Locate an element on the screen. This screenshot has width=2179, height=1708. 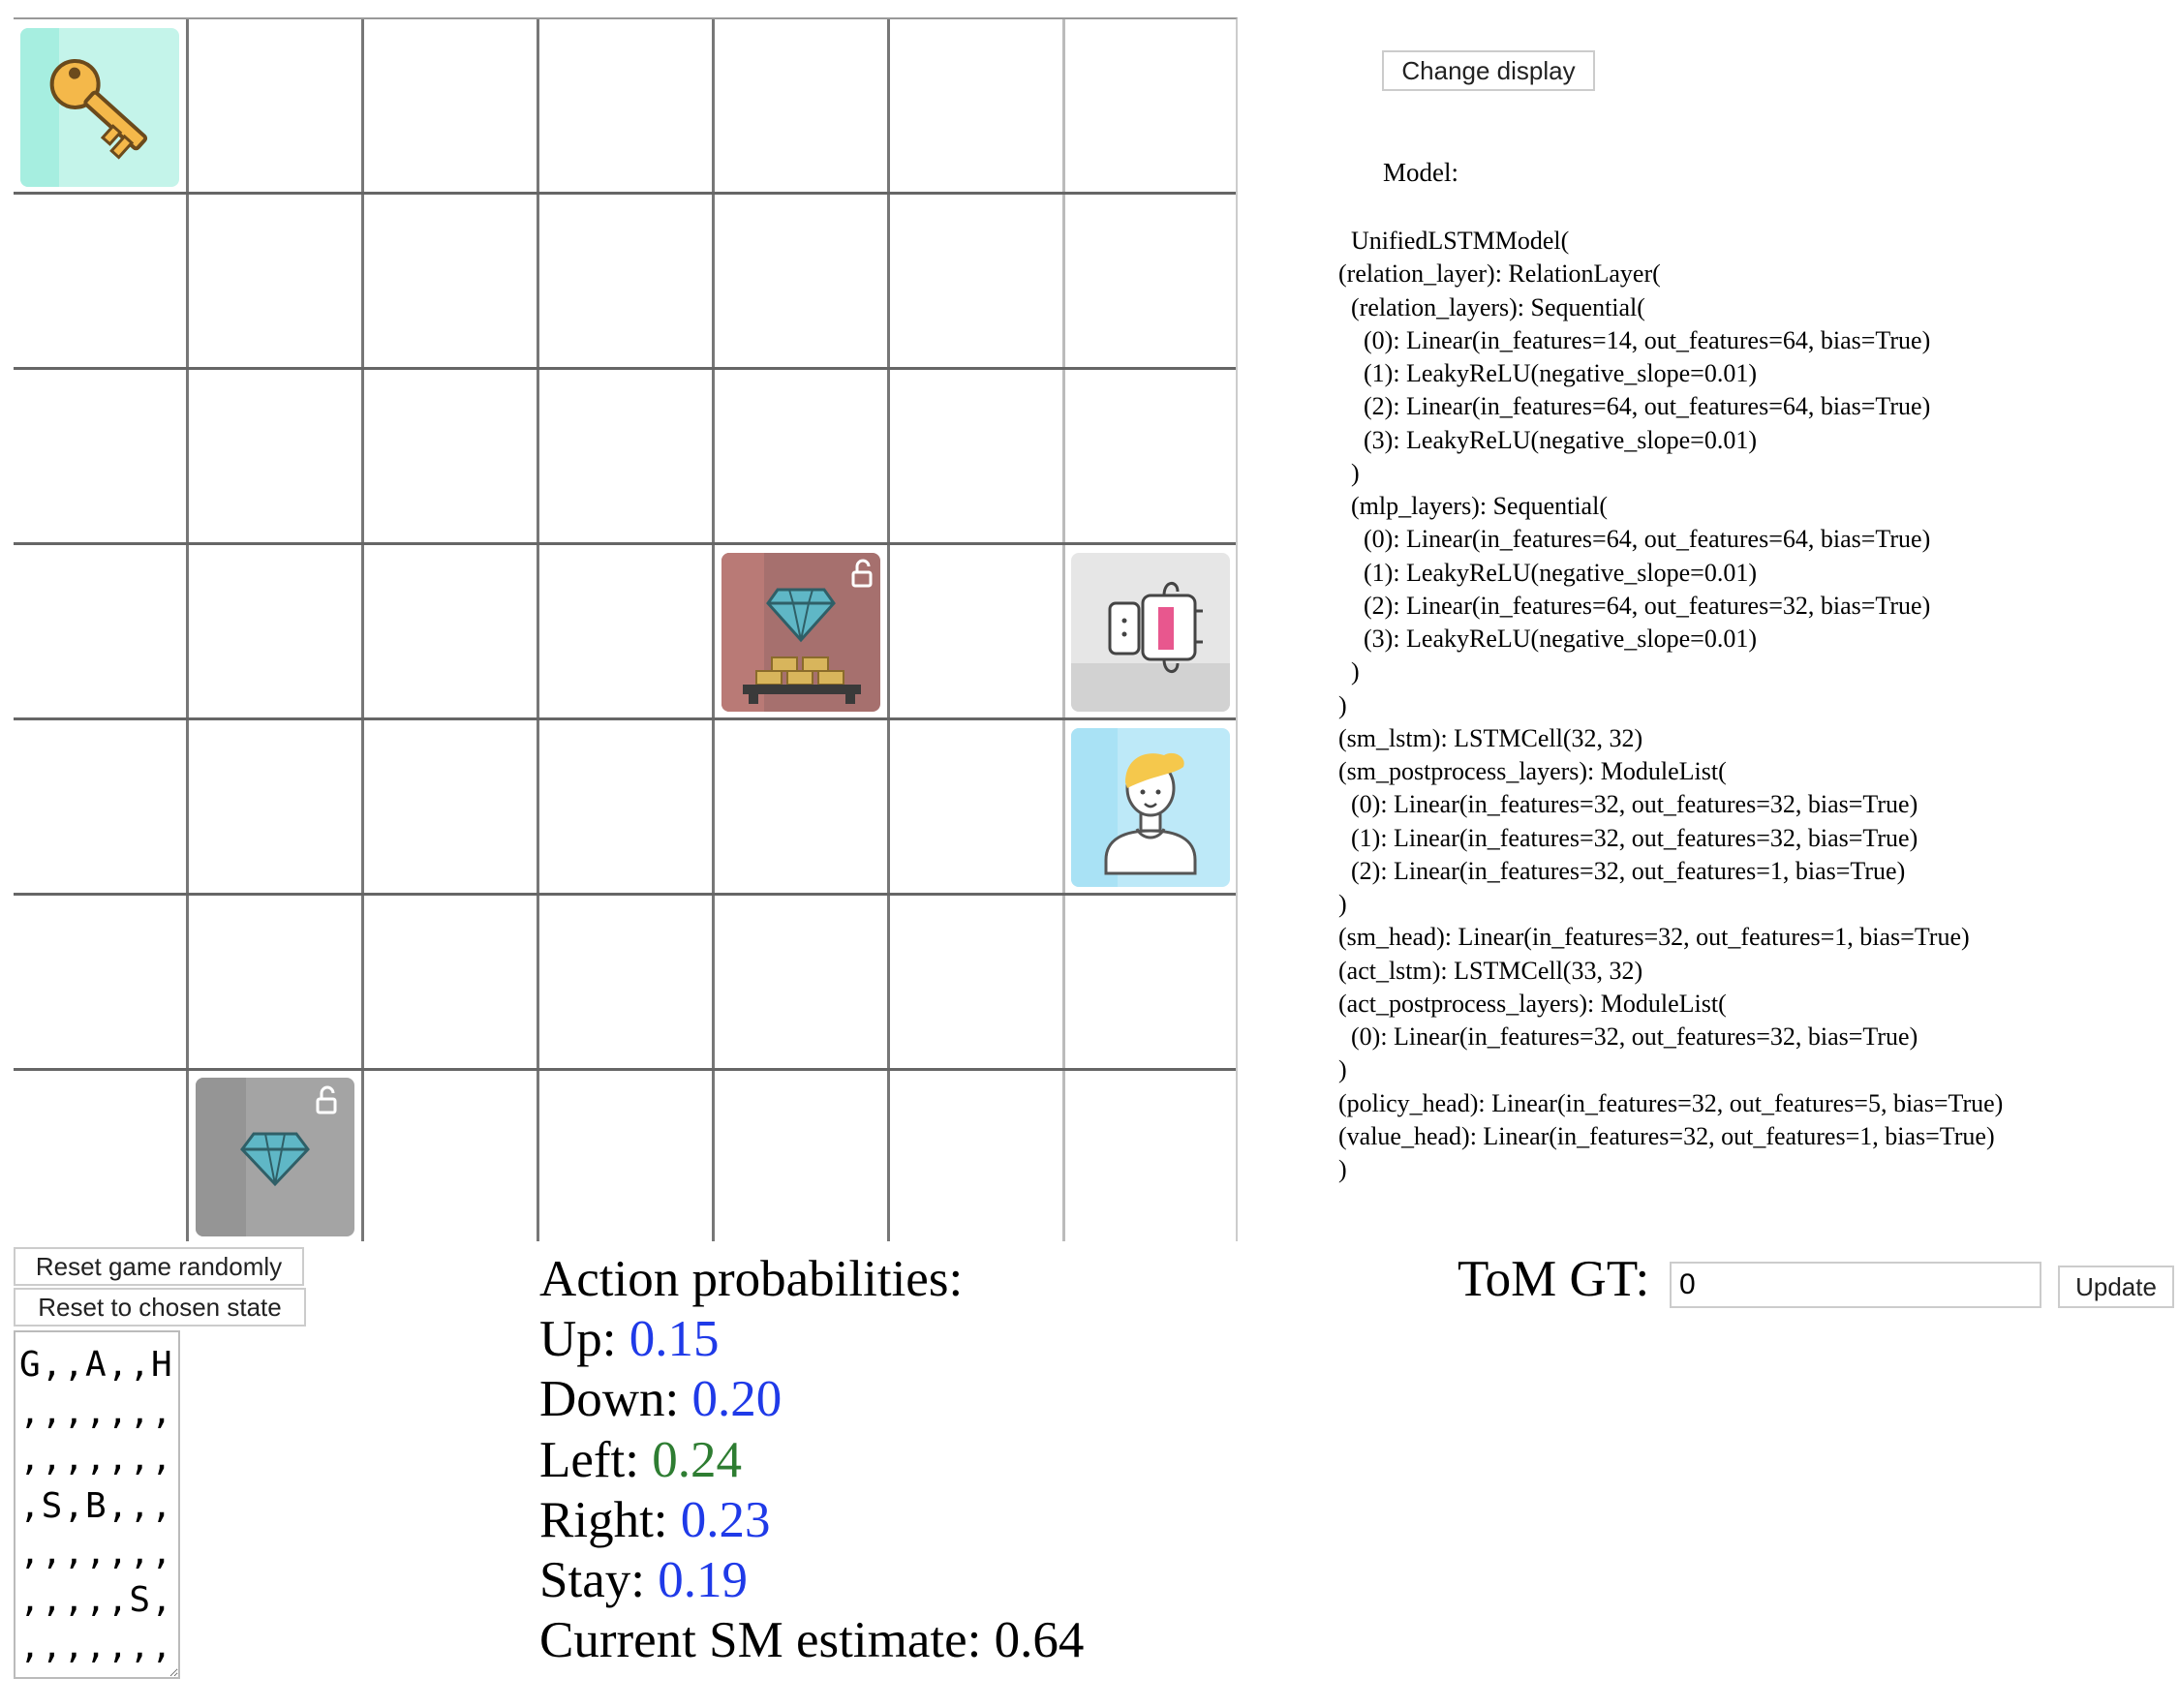
tom-gt-label: ToM GT: is located at coordinates (1554, 1279).